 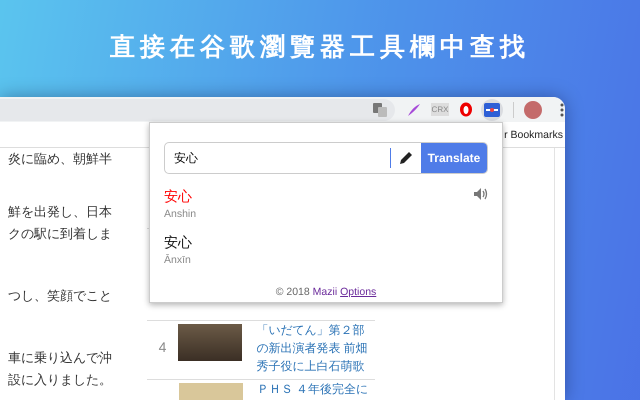 I want to click on result-reading: Anshin, so click(x=180, y=214).